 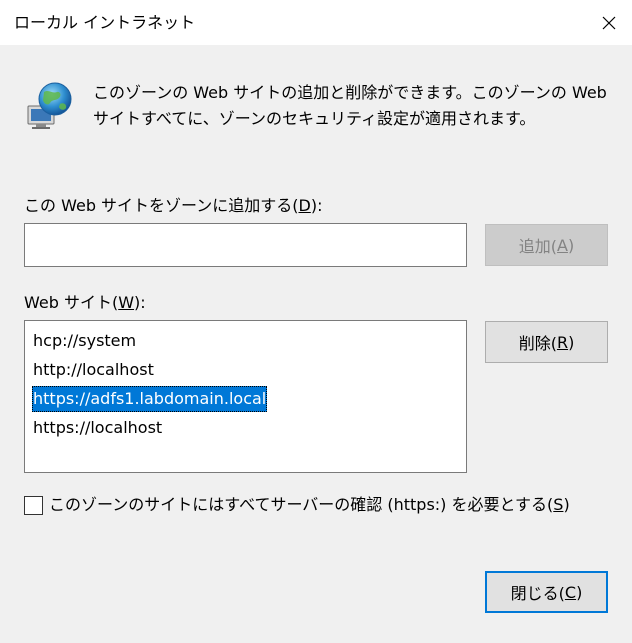 What do you see at coordinates (316, 22) in the screenshot?
I see `title-bar: ローカル イントラネット` at bounding box center [316, 22].